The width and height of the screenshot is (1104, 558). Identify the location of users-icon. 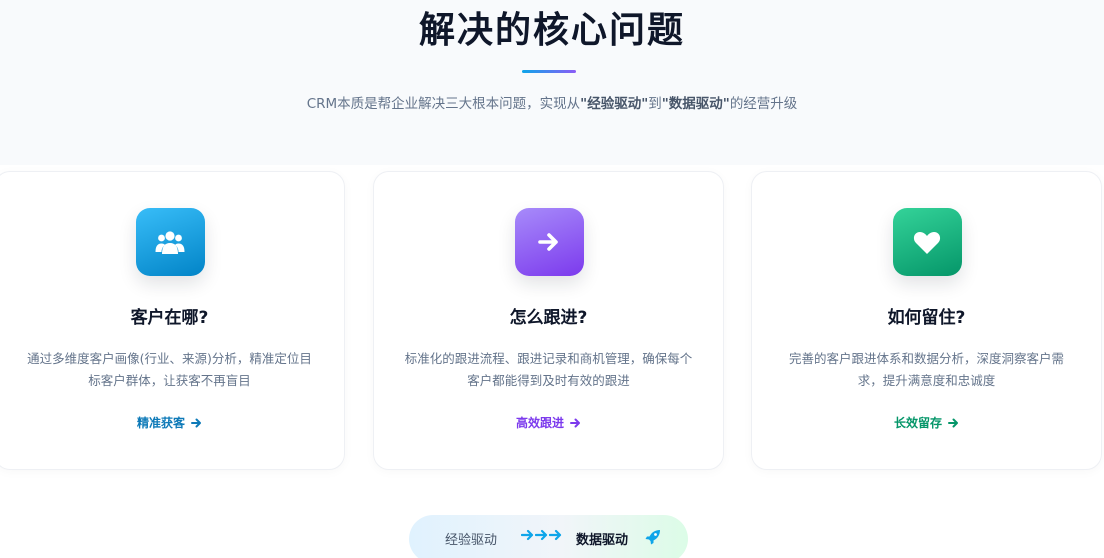
(170, 242).